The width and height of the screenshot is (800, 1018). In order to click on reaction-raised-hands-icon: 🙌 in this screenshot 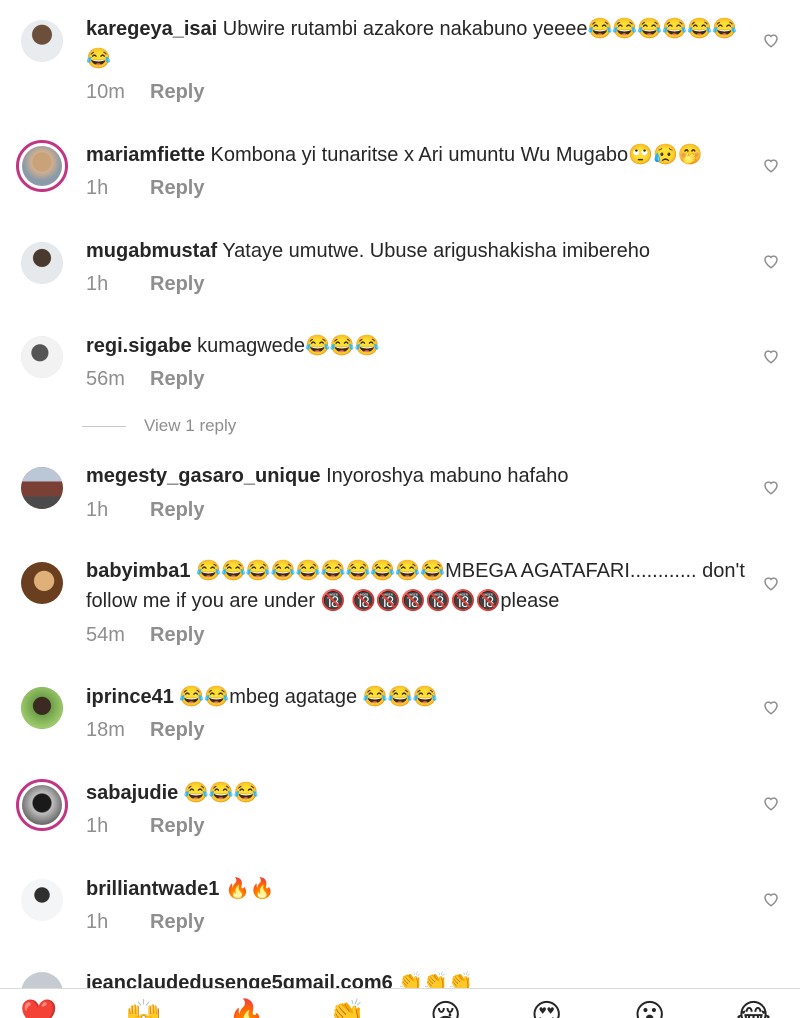, I will do `click(143, 1009)`.